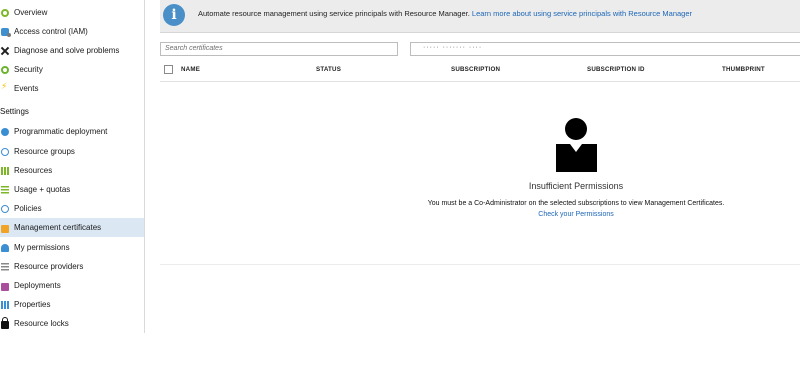 Image resolution: width=800 pixels, height=375 pixels. I want to click on sidebar-item-deployments: Deployments, so click(72, 285).